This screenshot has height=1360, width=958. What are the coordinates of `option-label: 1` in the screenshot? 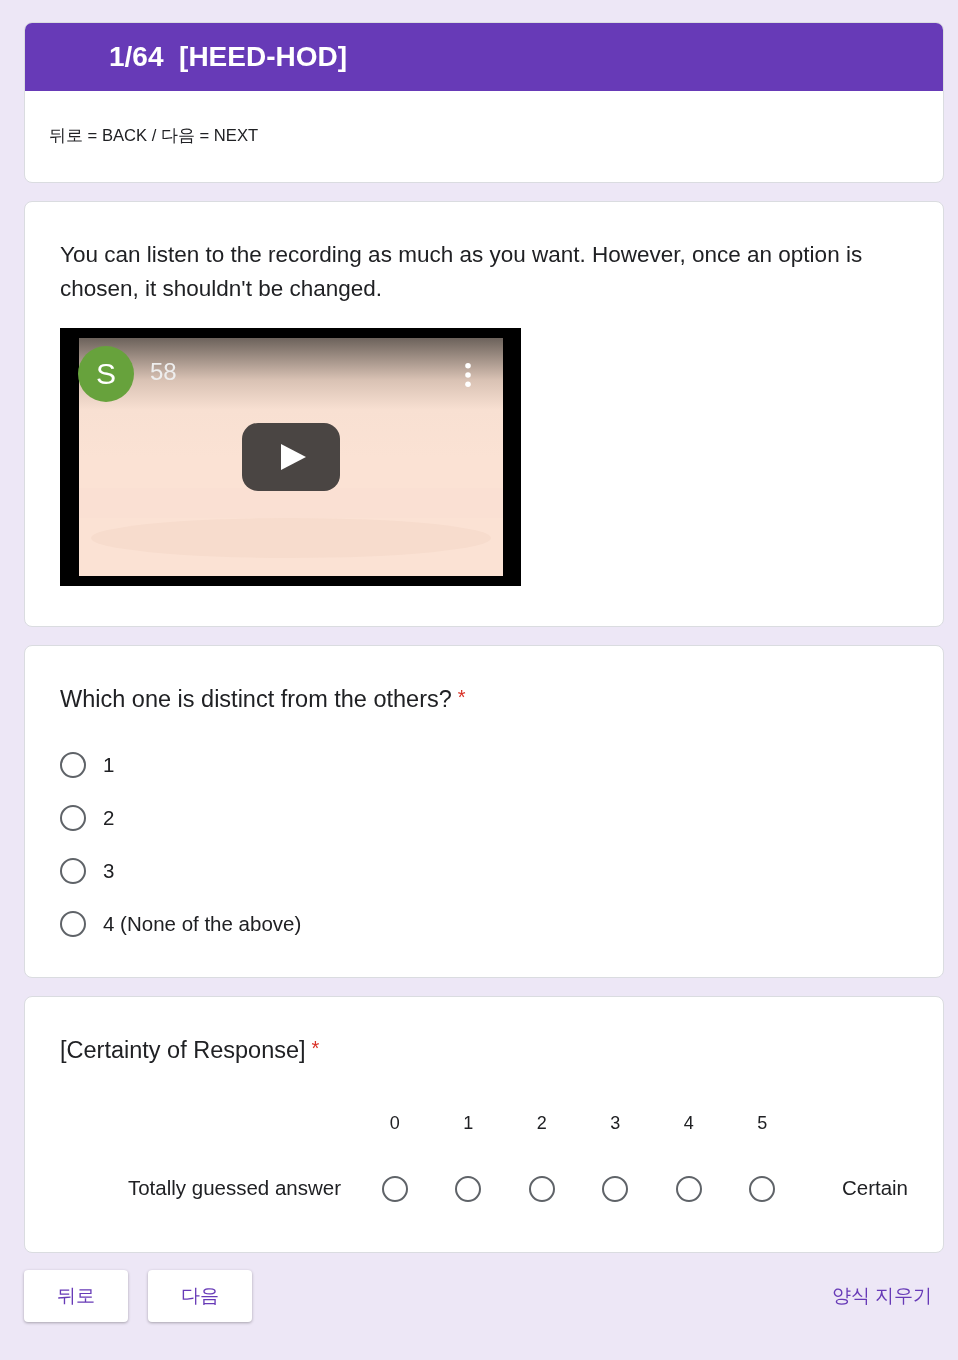 It's located at (109, 765).